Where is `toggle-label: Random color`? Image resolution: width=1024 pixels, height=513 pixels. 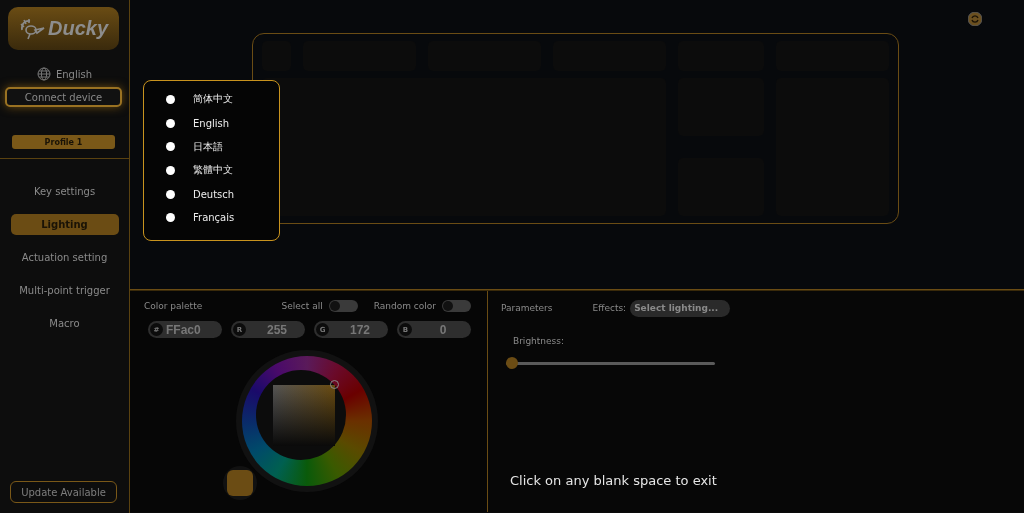 toggle-label: Random color is located at coordinates (404, 306).